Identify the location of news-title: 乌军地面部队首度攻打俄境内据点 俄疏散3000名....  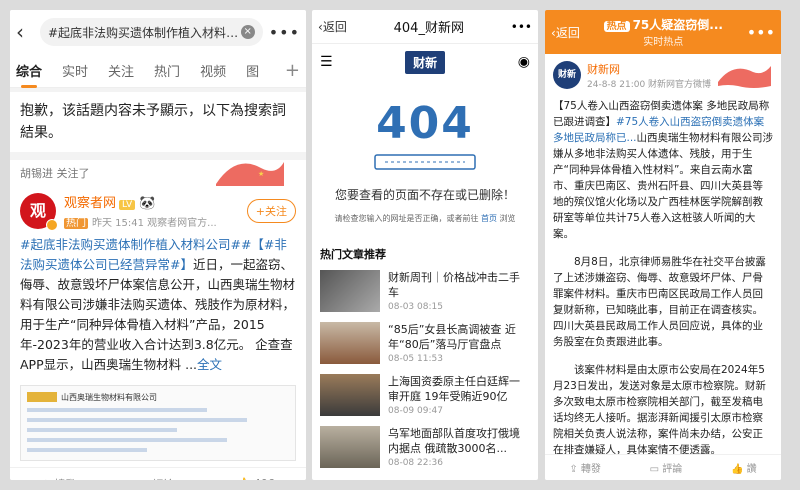
(454, 441).